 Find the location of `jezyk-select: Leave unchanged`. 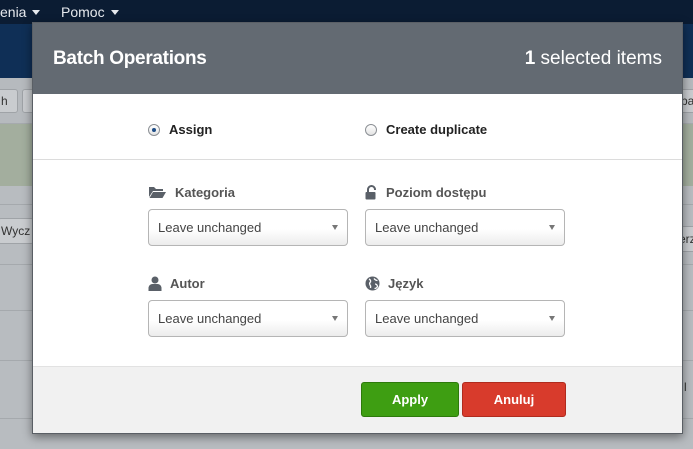

jezyk-select: Leave unchanged is located at coordinates (465, 318).